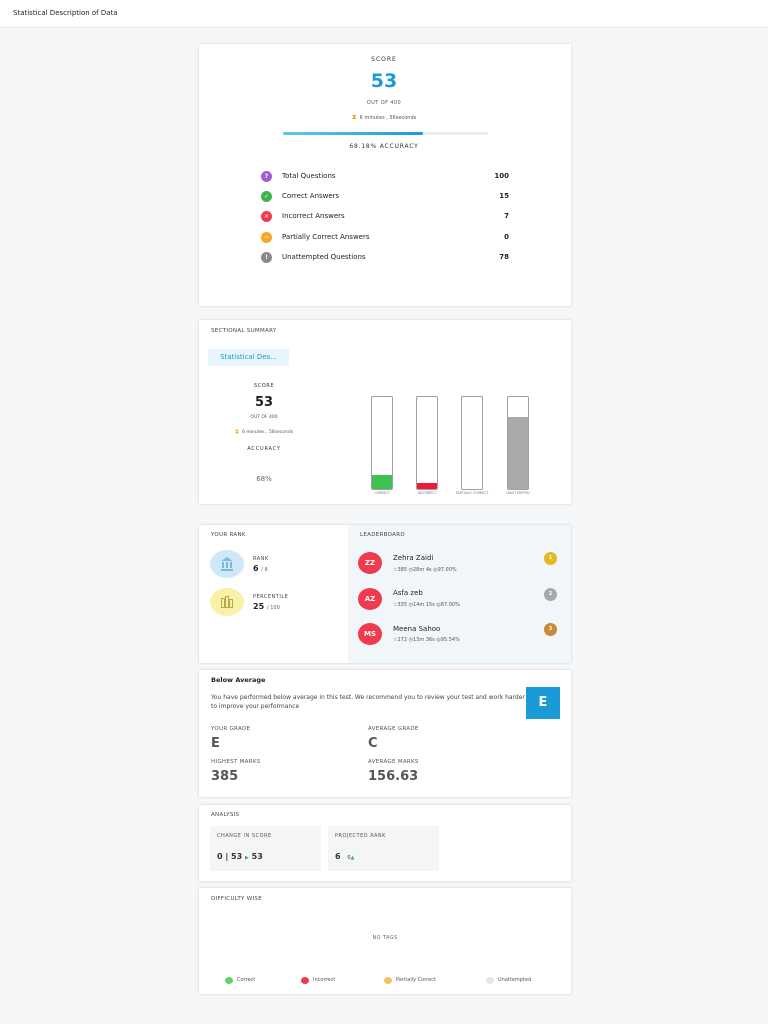 The height and width of the screenshot is (1024, 768). I want to click on bar-unattempted, so click(518, 443).